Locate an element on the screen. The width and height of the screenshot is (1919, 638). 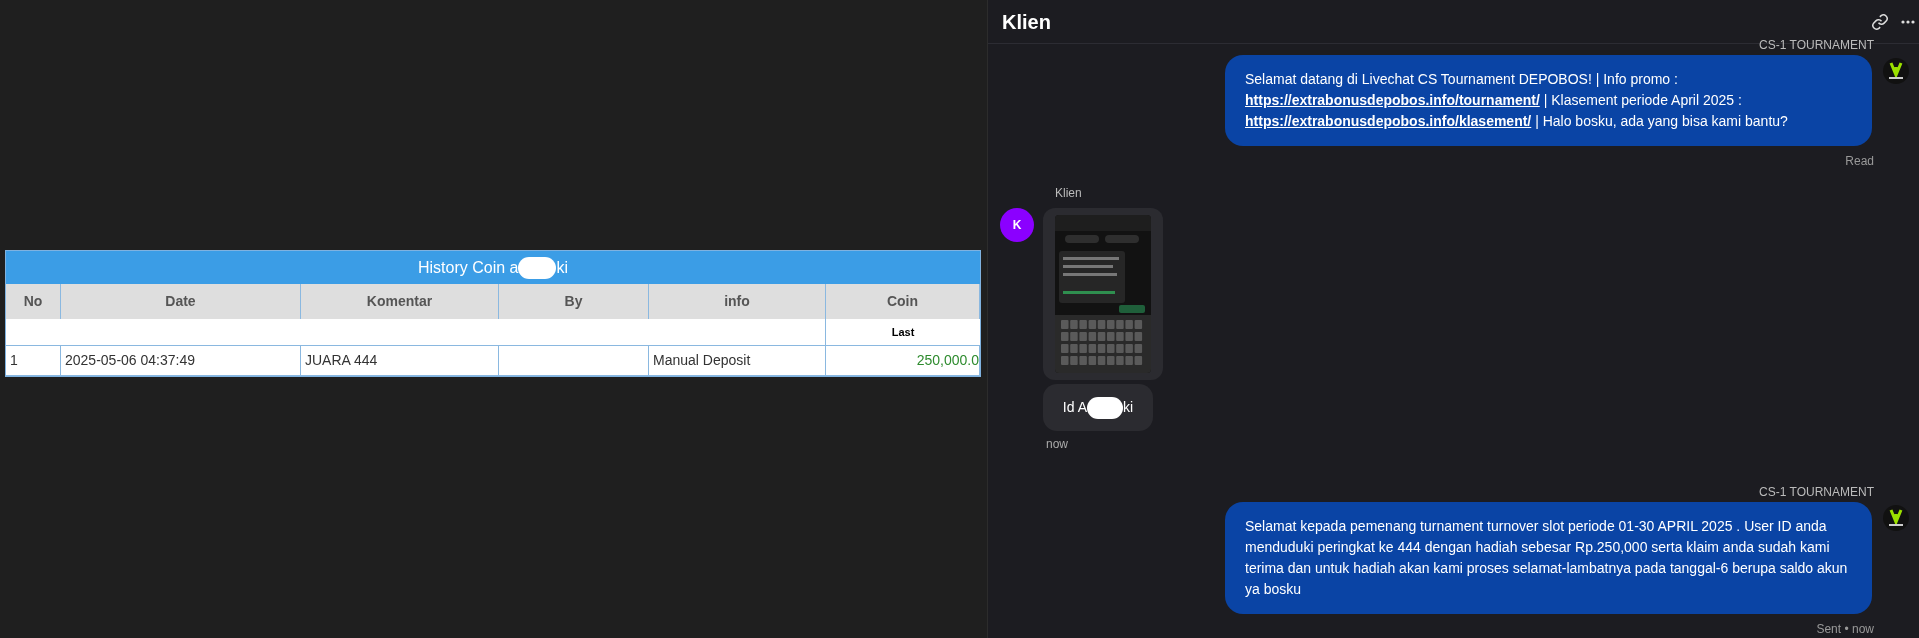
column-header: Date is located at coordinates (181, 301).